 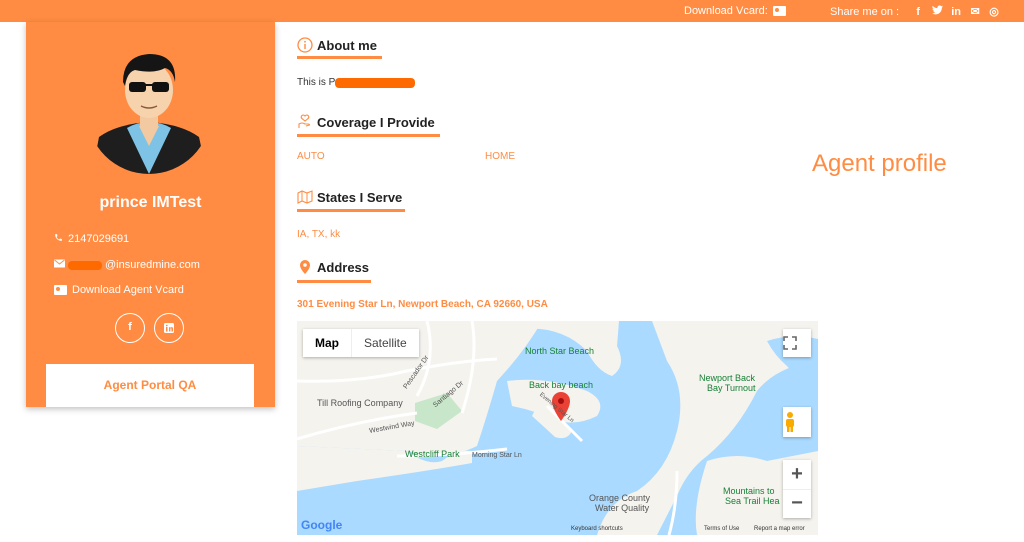 I want to click on google-logo: Google, so click(x=322, y=525).